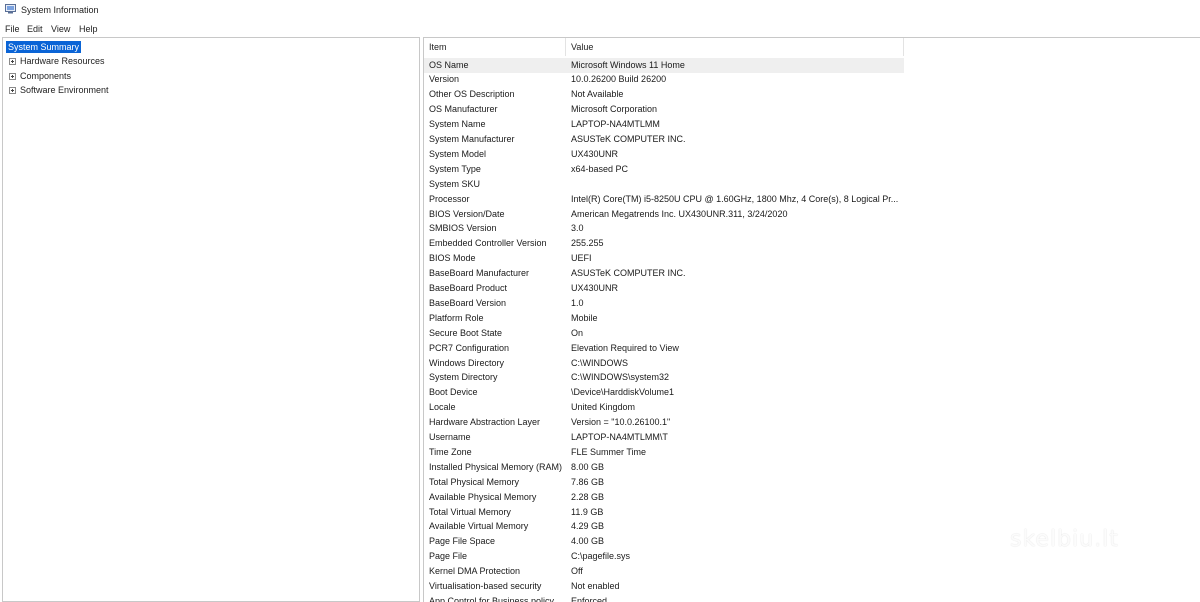  What do you see at coordinates (463, 377) in the screenshot?
I see `cell-item: System Directory` at bounding box center [463, 377].